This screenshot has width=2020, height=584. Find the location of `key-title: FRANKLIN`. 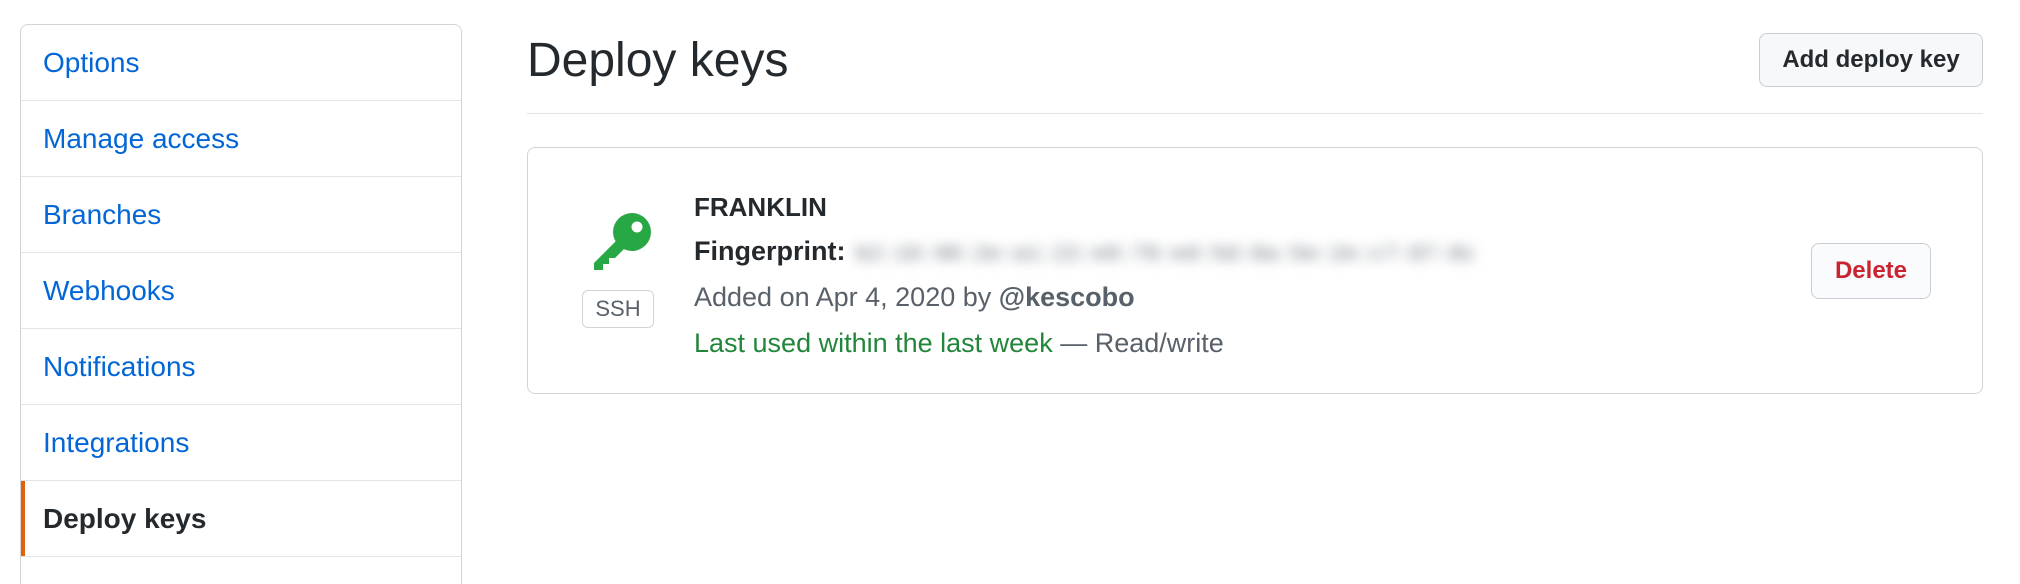

key-title: FRANKLIN is located at coordinates (760, 207).